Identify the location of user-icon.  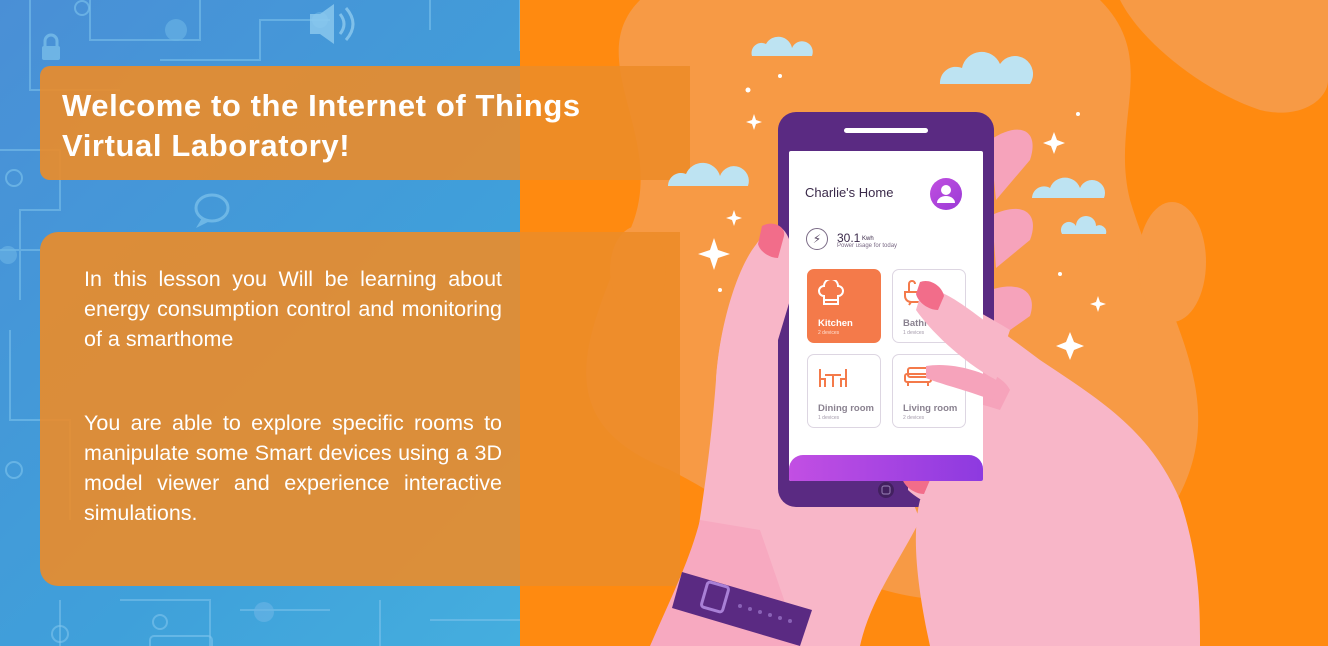
(946, 194).